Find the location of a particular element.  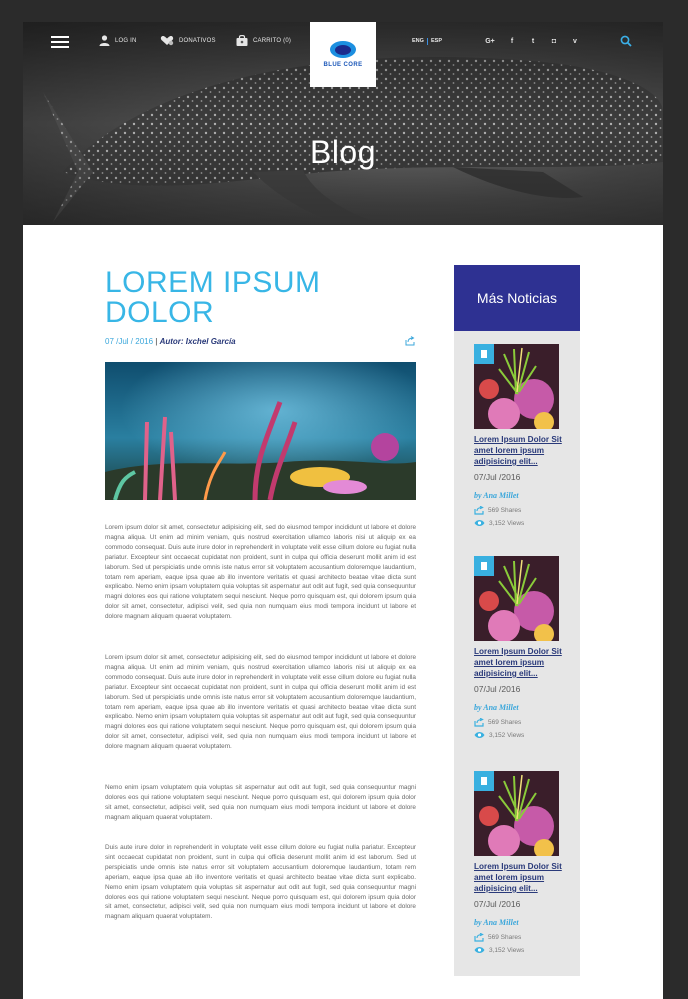

vimeo-icon: v is located at coordinates (575, 41).